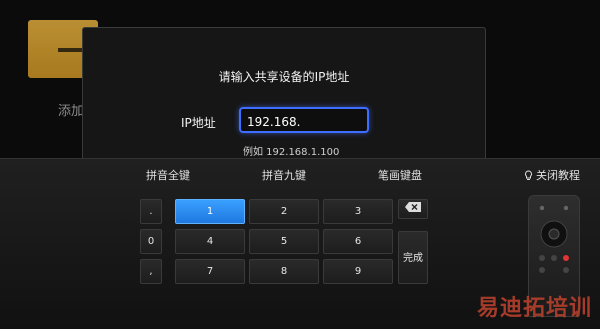  I want to click on close-tutorial-button: 关闭教程, so click(552, 175).